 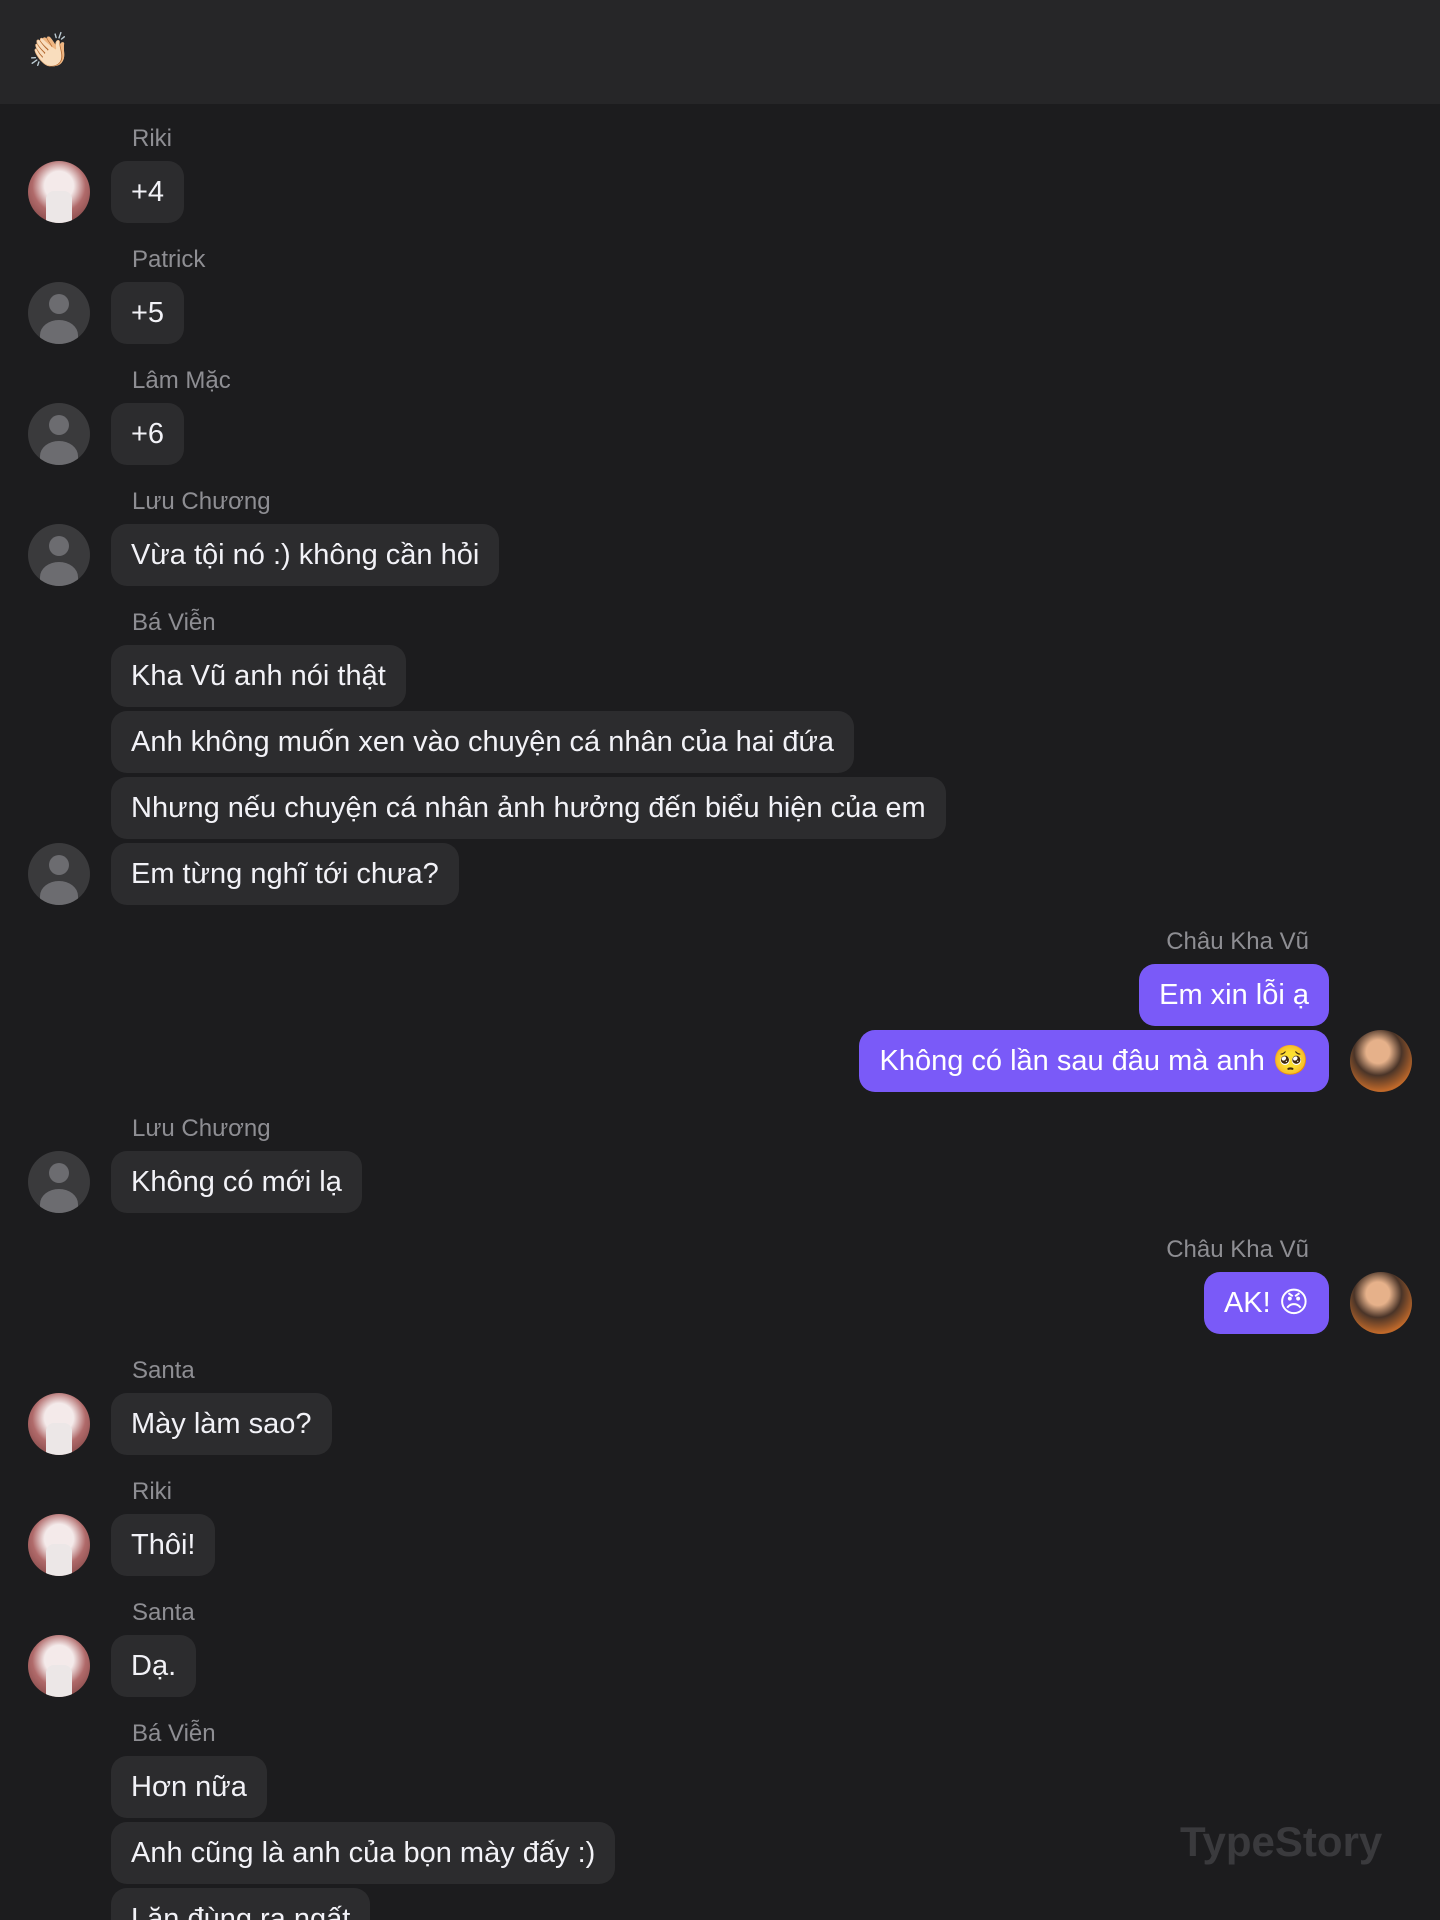 I want to click on chat-header: 👏🏻, so click(x=720, y=52).